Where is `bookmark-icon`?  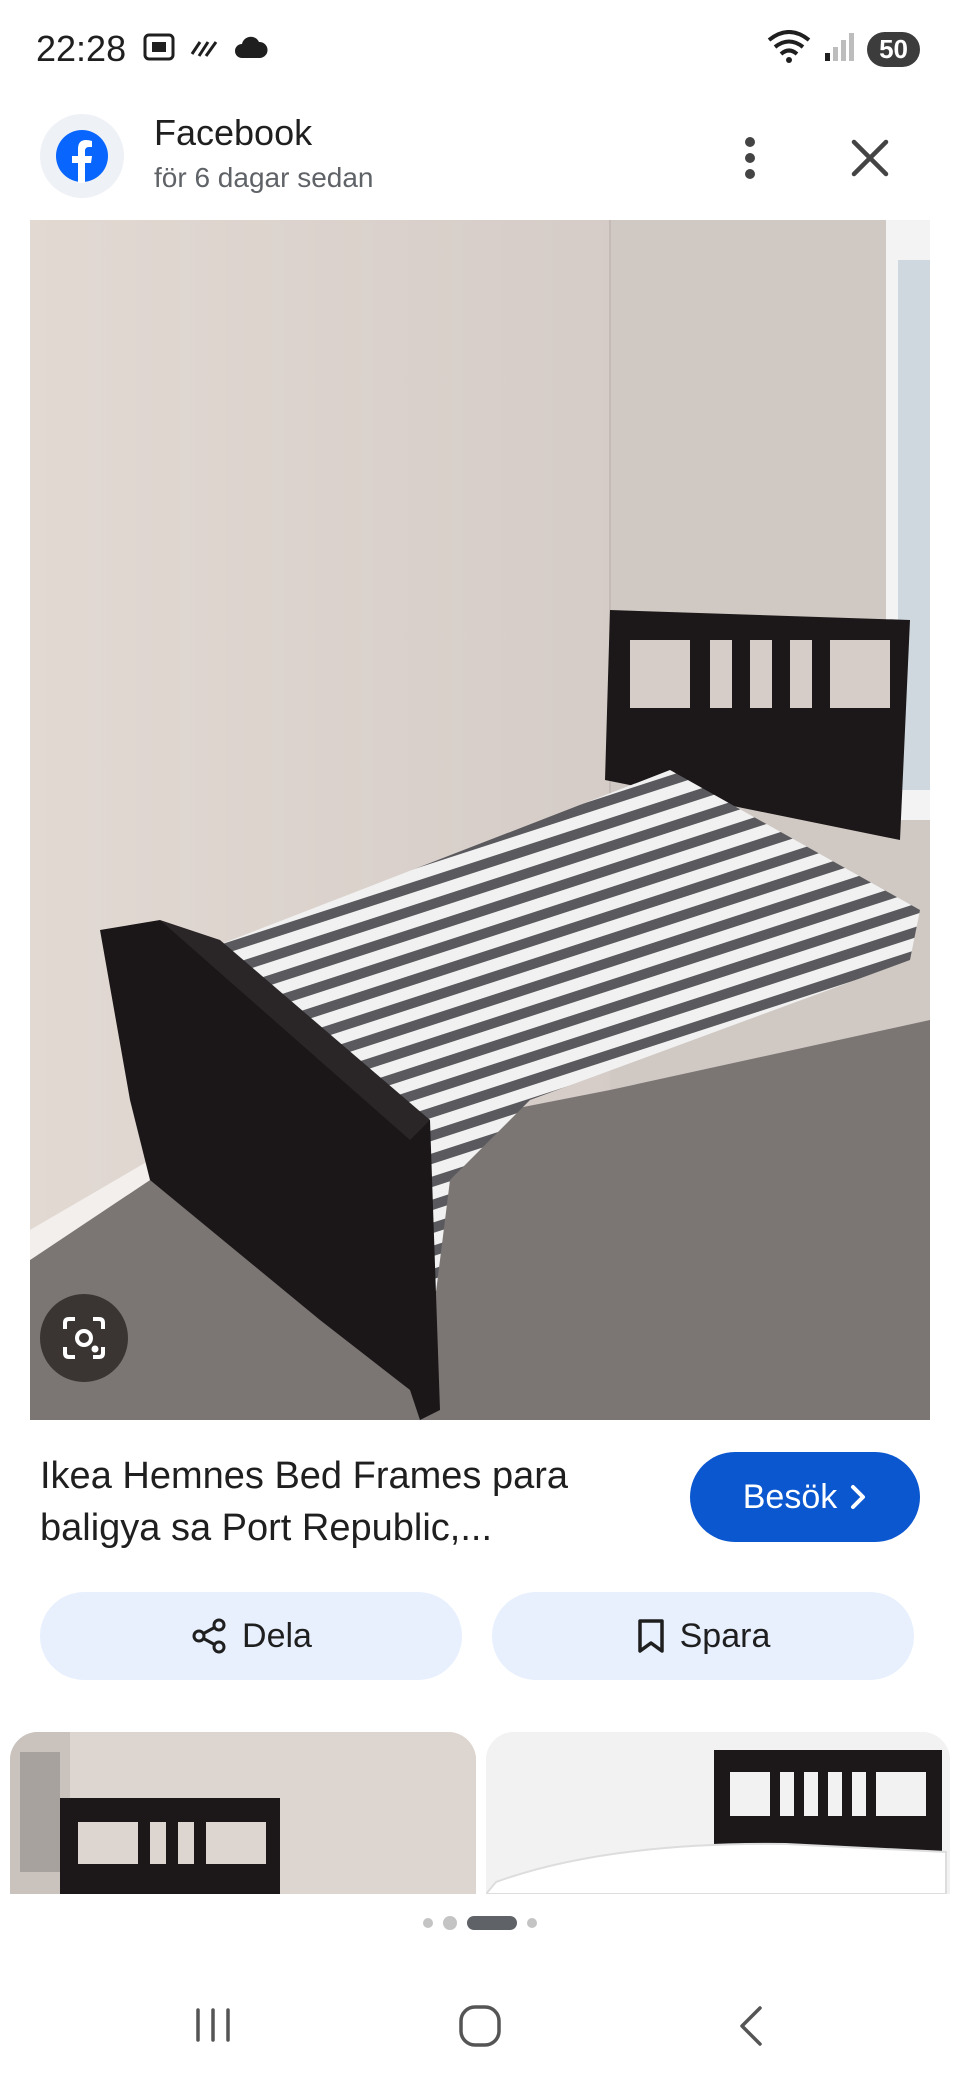 bookmark-icon is located at coordinates (650, 1636).